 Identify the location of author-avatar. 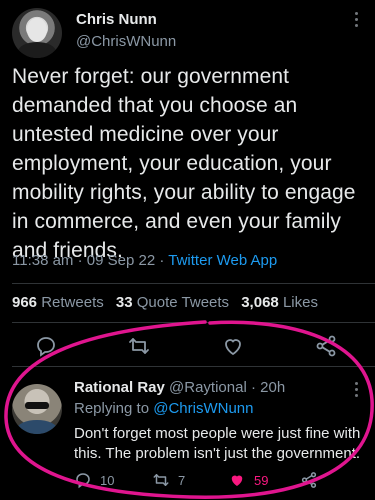
(37, 33).